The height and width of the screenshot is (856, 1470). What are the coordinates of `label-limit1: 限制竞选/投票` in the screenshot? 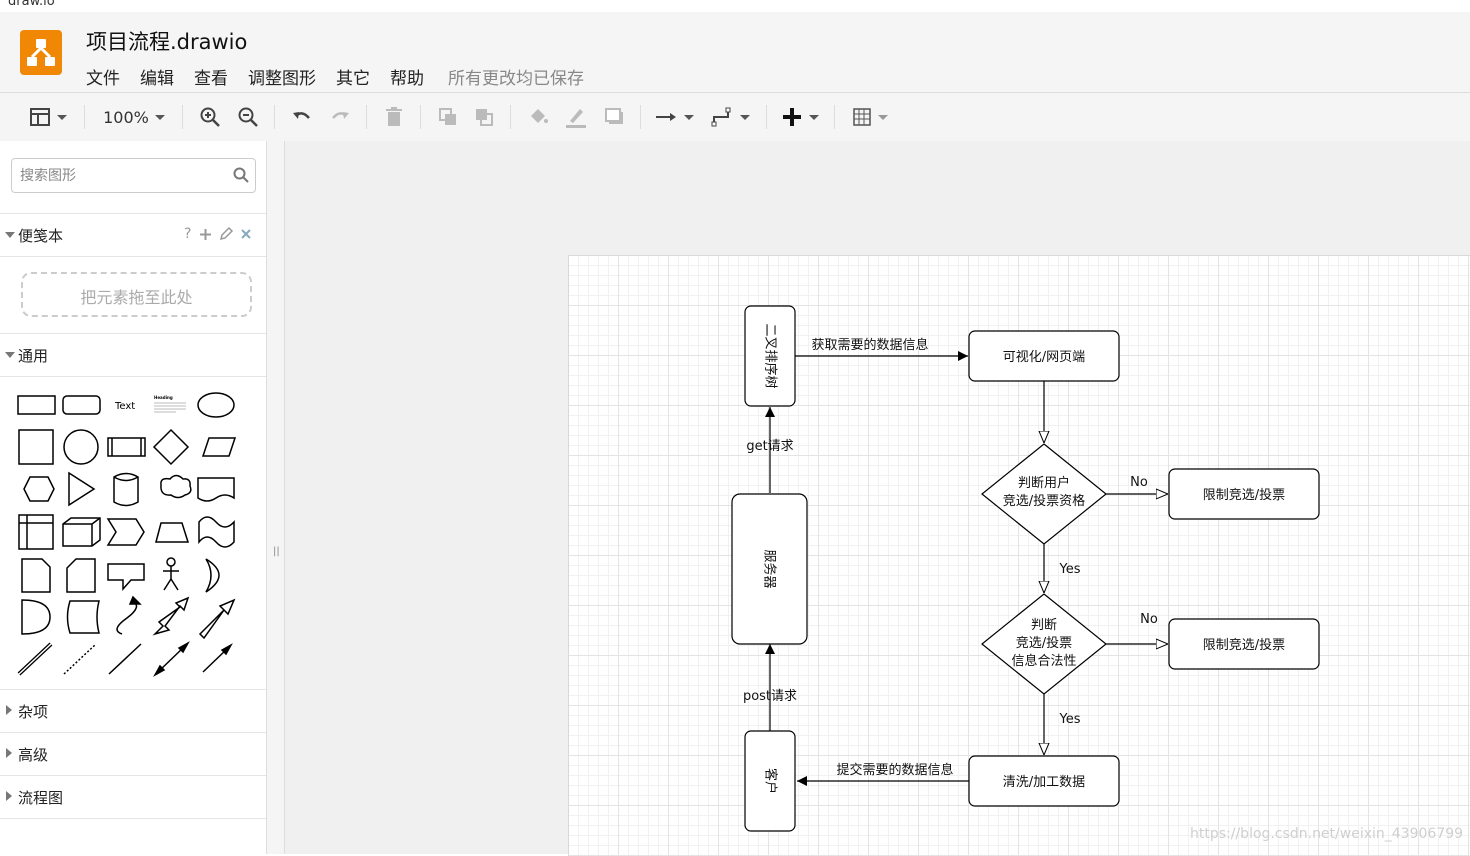 It's located at (1244, 495).